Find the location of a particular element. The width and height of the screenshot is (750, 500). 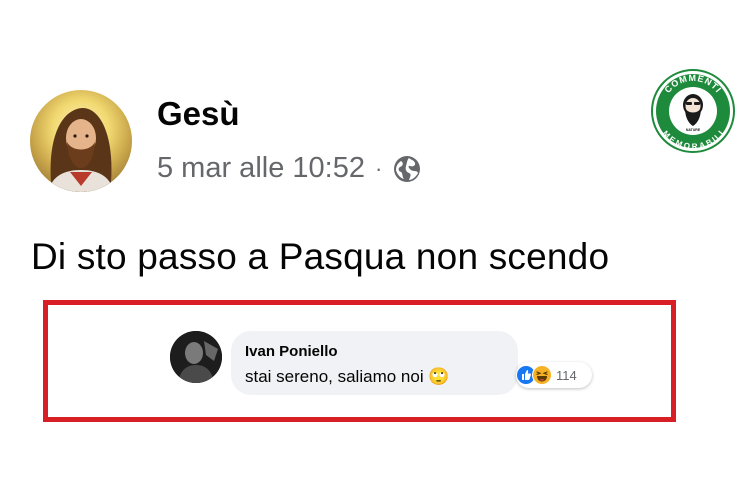

logo-small-text: NATURE is located at coordinates (693, 130).